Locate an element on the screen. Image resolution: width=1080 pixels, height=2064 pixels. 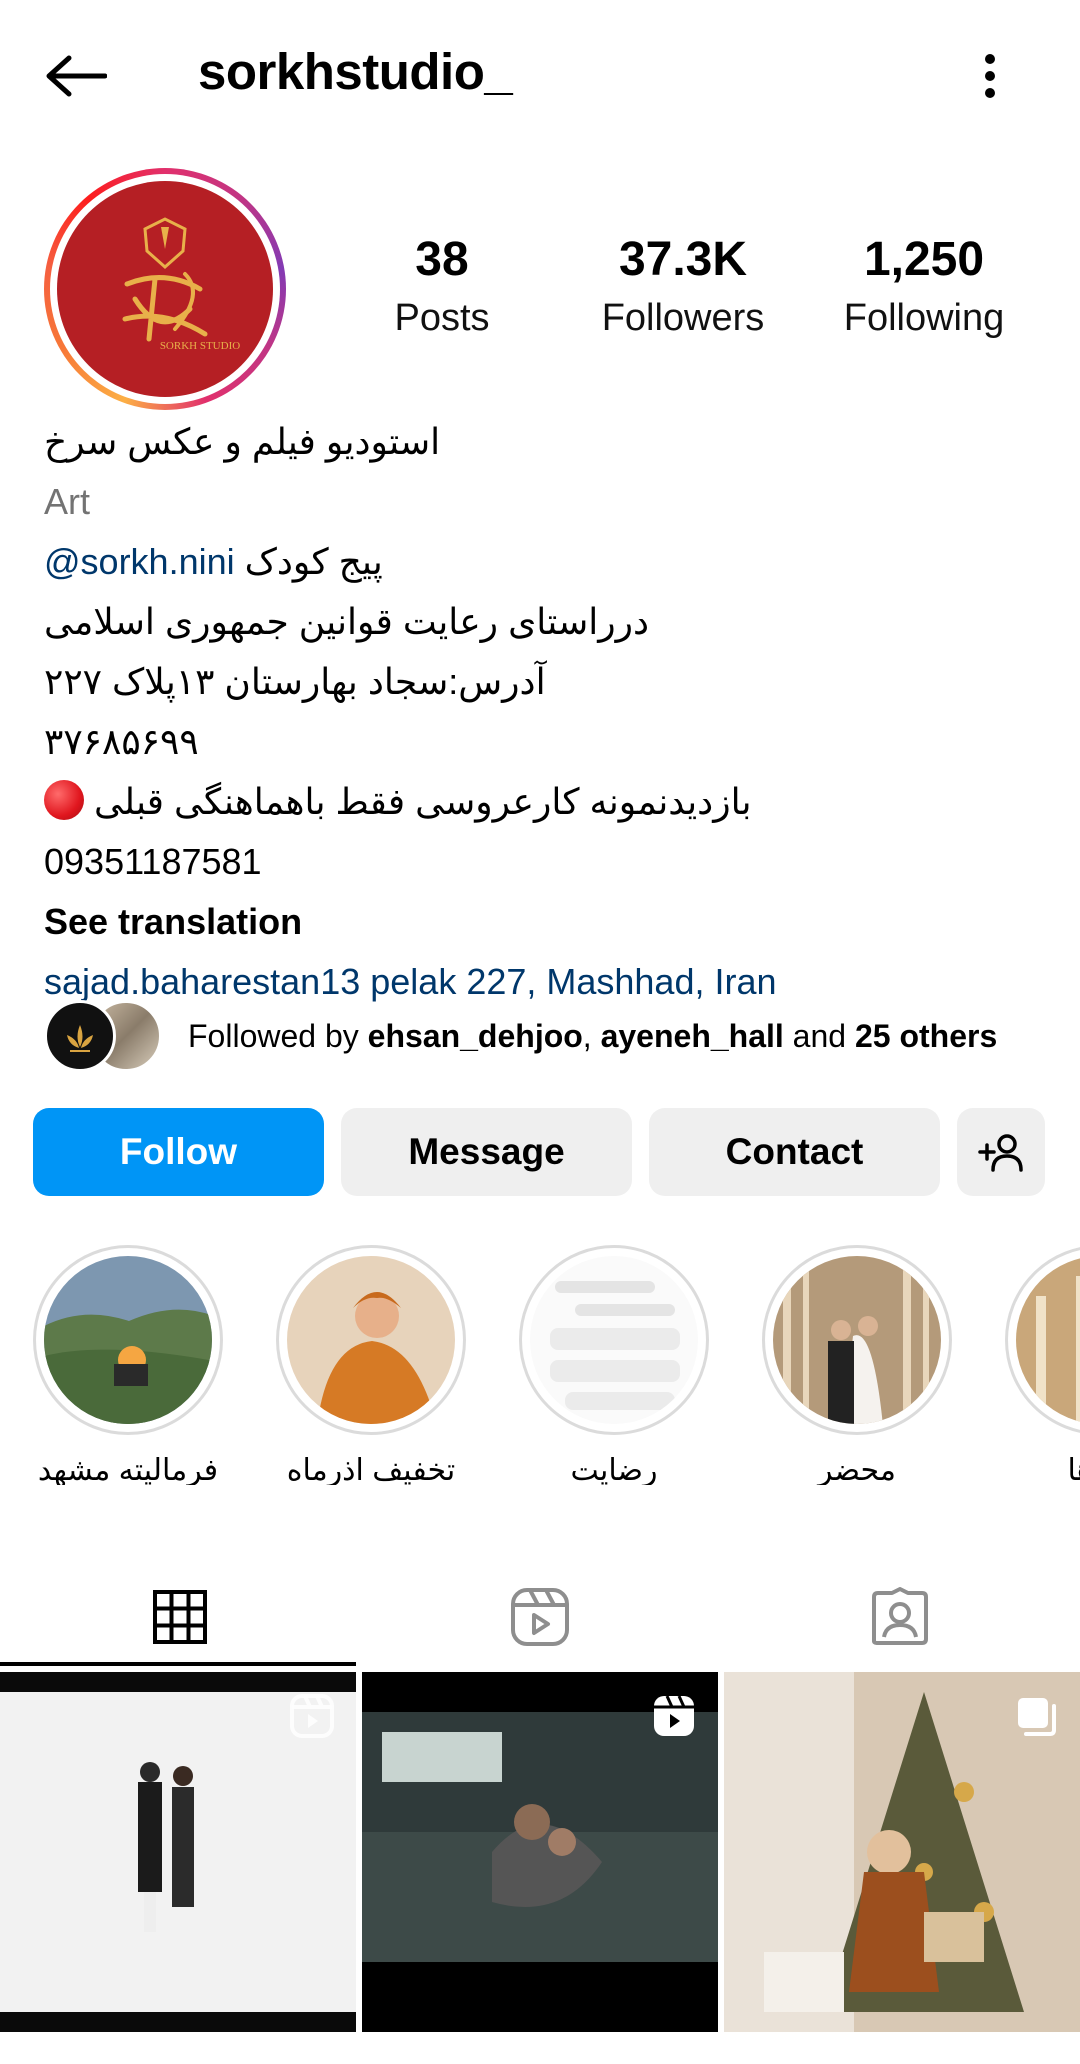
back-button is located at coordinates (76, 76).